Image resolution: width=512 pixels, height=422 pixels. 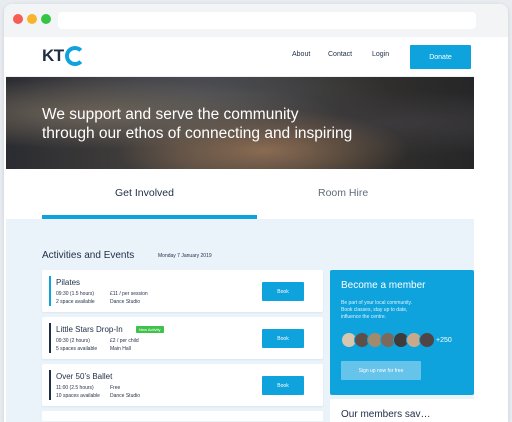 What do you see at coordinates (380, 54) in the screenshot?
I see `nav-login-link: Login` at bounding box center [380, 54].